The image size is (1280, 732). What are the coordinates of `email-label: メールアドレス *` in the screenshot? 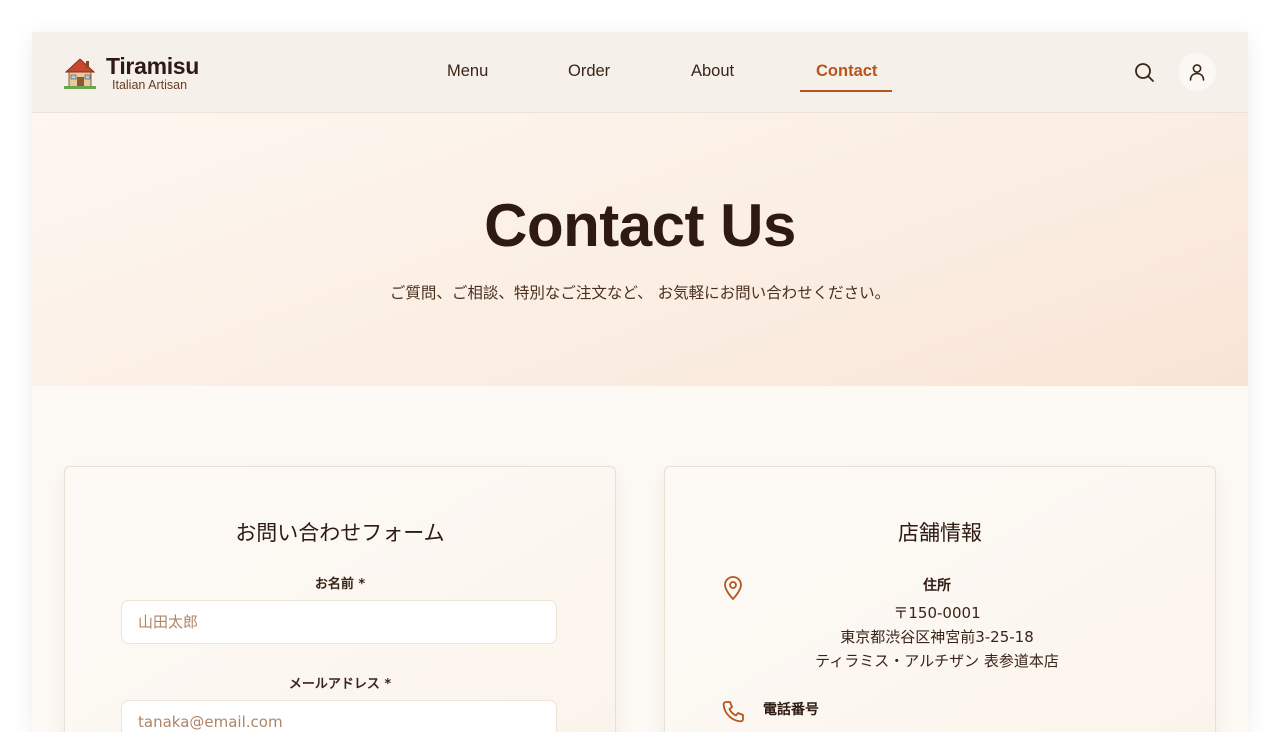 It's located at (340, 684).